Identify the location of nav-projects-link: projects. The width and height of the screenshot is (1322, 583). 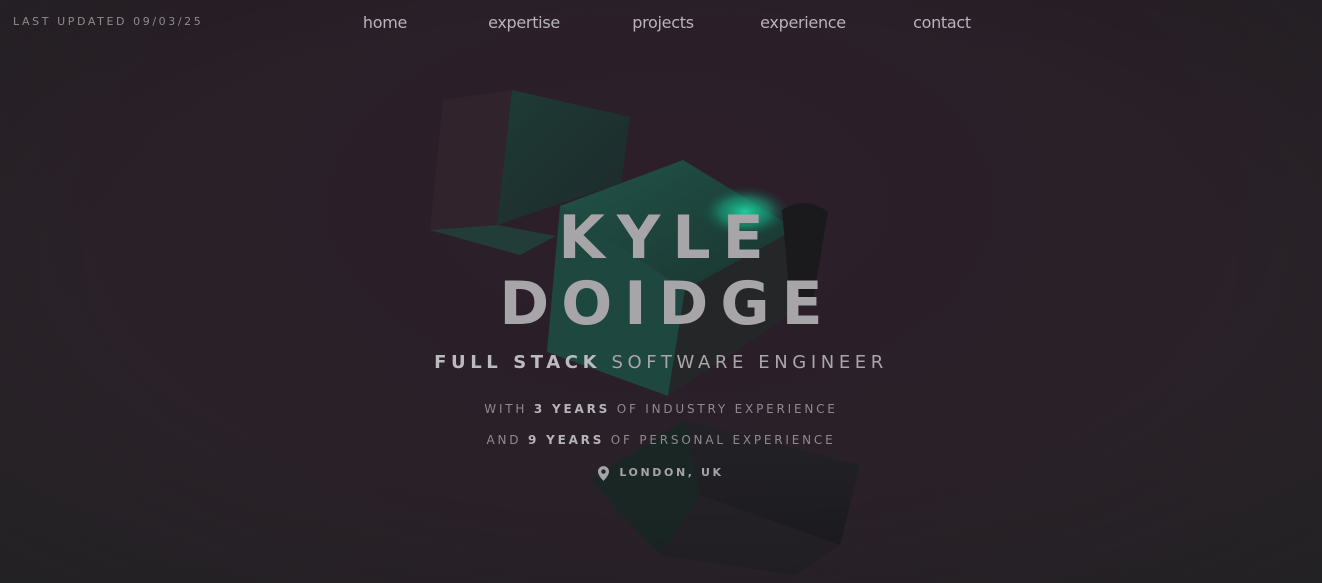
(663, 22).